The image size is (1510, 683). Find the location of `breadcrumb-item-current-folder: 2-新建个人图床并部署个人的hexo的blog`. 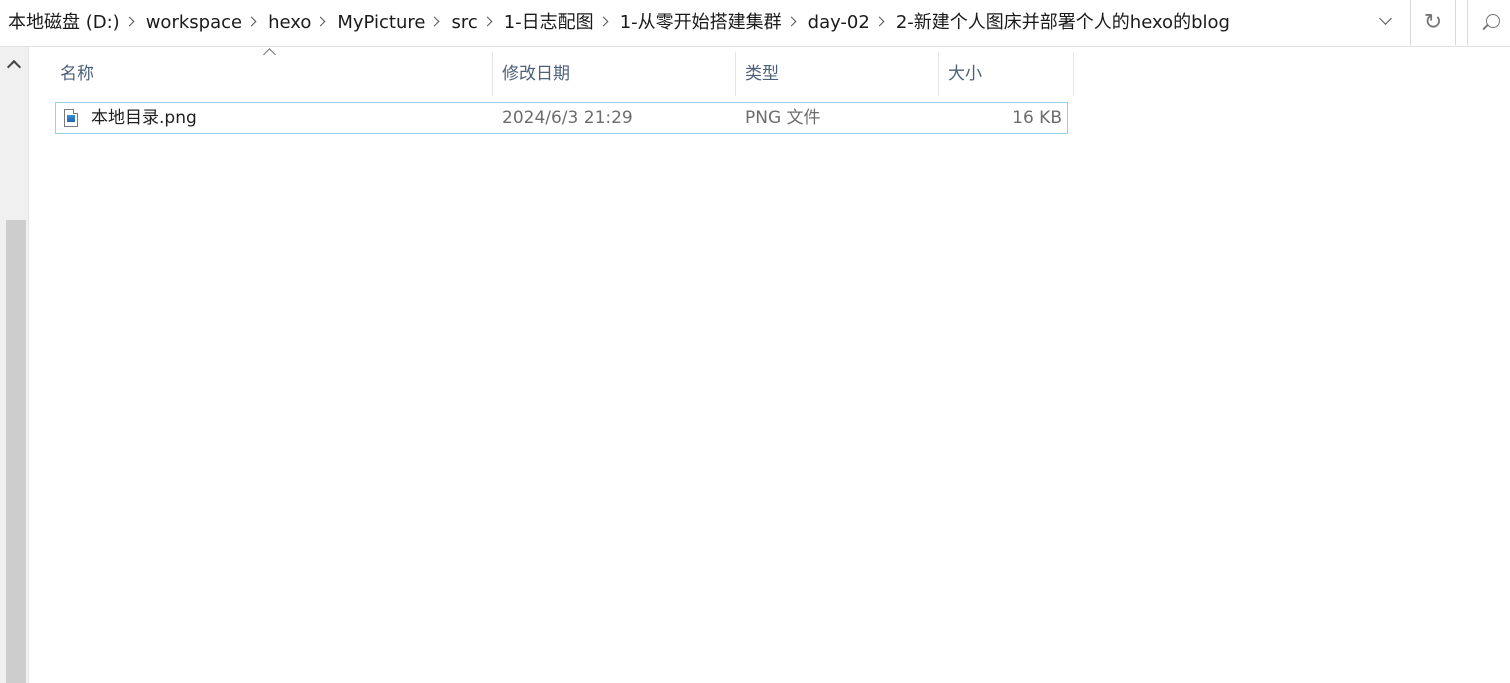

breadcrumb-item-current-folder: 2-新建个人图床并部署个人的hexo的blog is located at coordinates (1061, 22).